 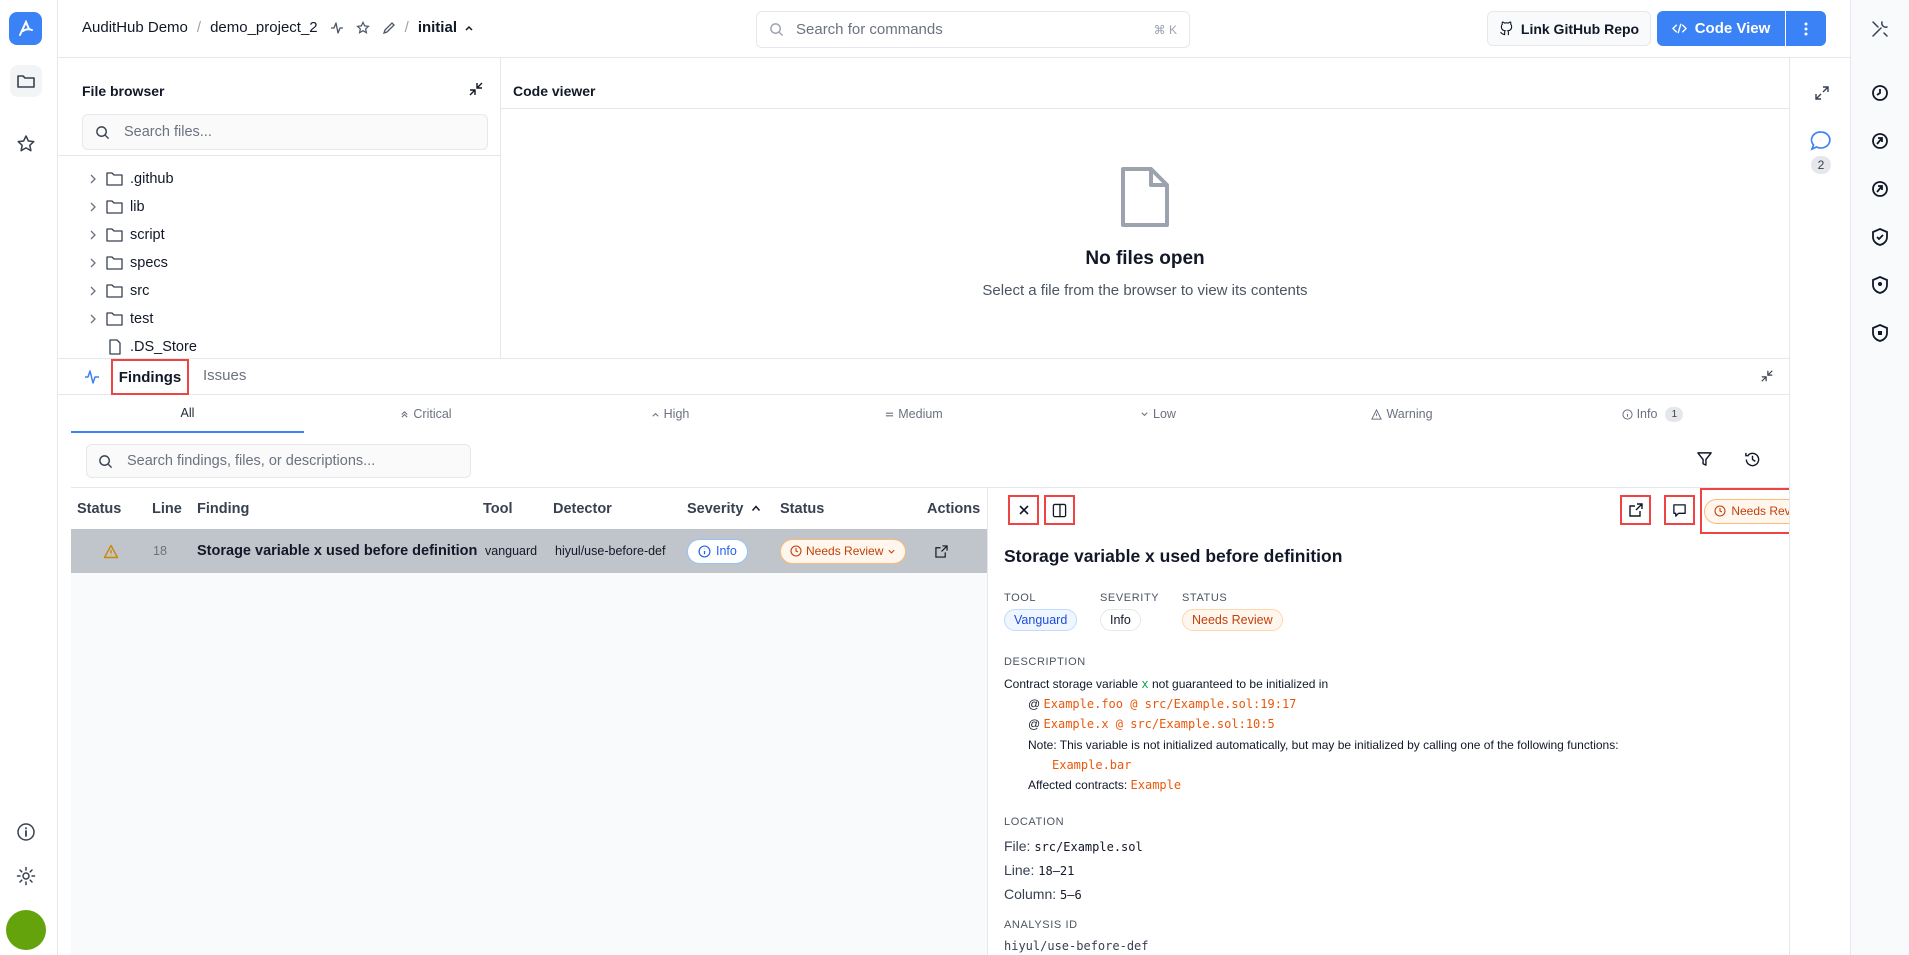 I want to click on app-logo, so click(x=25, y=28).